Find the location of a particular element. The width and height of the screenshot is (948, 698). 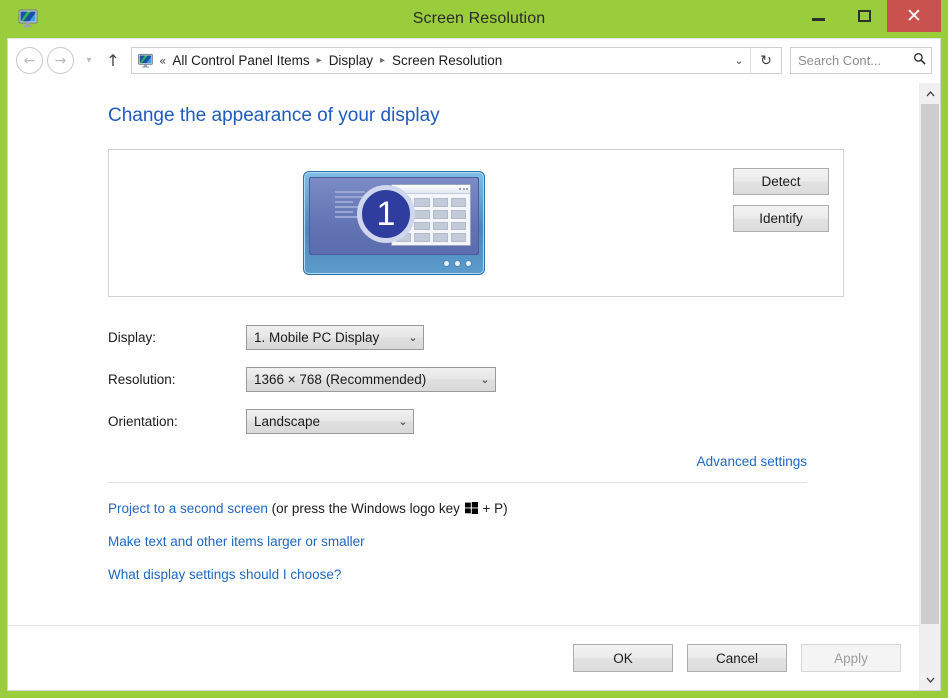

scroll-down-button is located at coordinates (930, 679).